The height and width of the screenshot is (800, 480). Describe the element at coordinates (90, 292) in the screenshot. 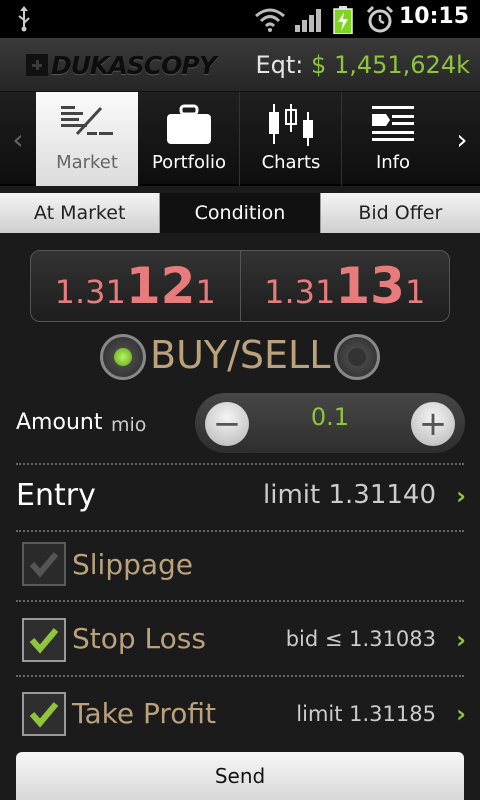

I see `bid-price-prefix: 1.31` at that location.